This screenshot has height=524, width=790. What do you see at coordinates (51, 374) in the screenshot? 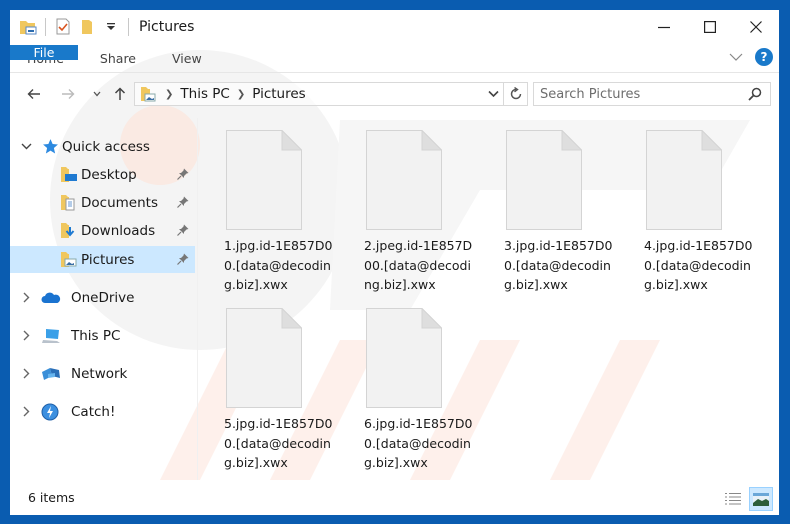
I see `network-icon` at bounding box center [51, 374].